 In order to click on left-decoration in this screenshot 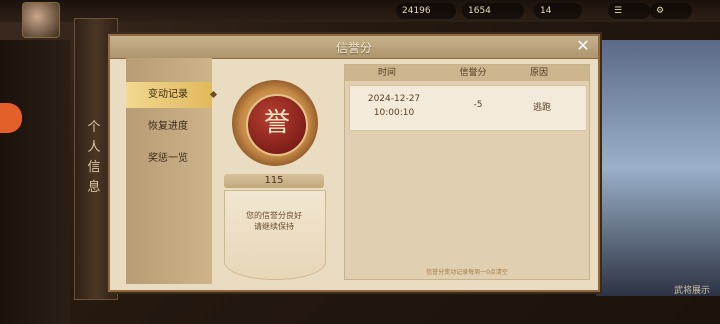, I will do `click(35, 182)`.